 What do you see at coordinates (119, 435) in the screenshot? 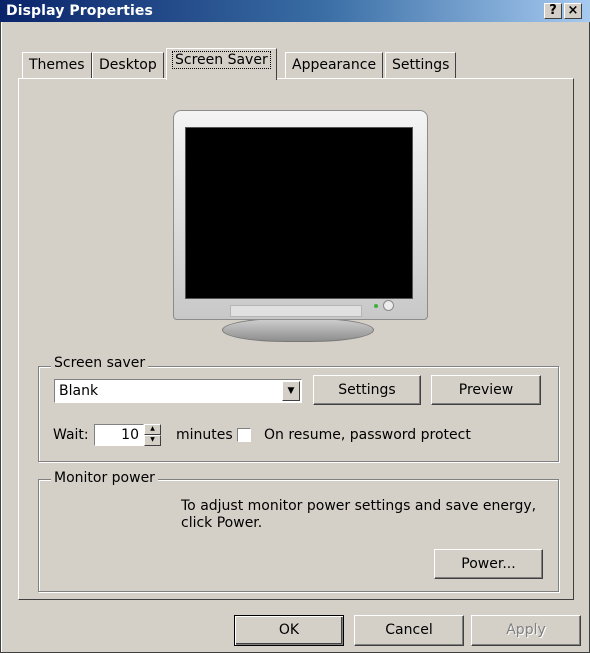
I see `wait-minutes-input: 10` at bounding box center [119, 435].